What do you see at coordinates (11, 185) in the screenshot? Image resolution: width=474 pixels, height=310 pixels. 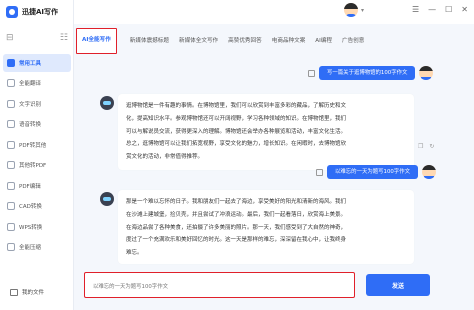 I see `pdf-edit-icon` at bounding box center [11, 185].